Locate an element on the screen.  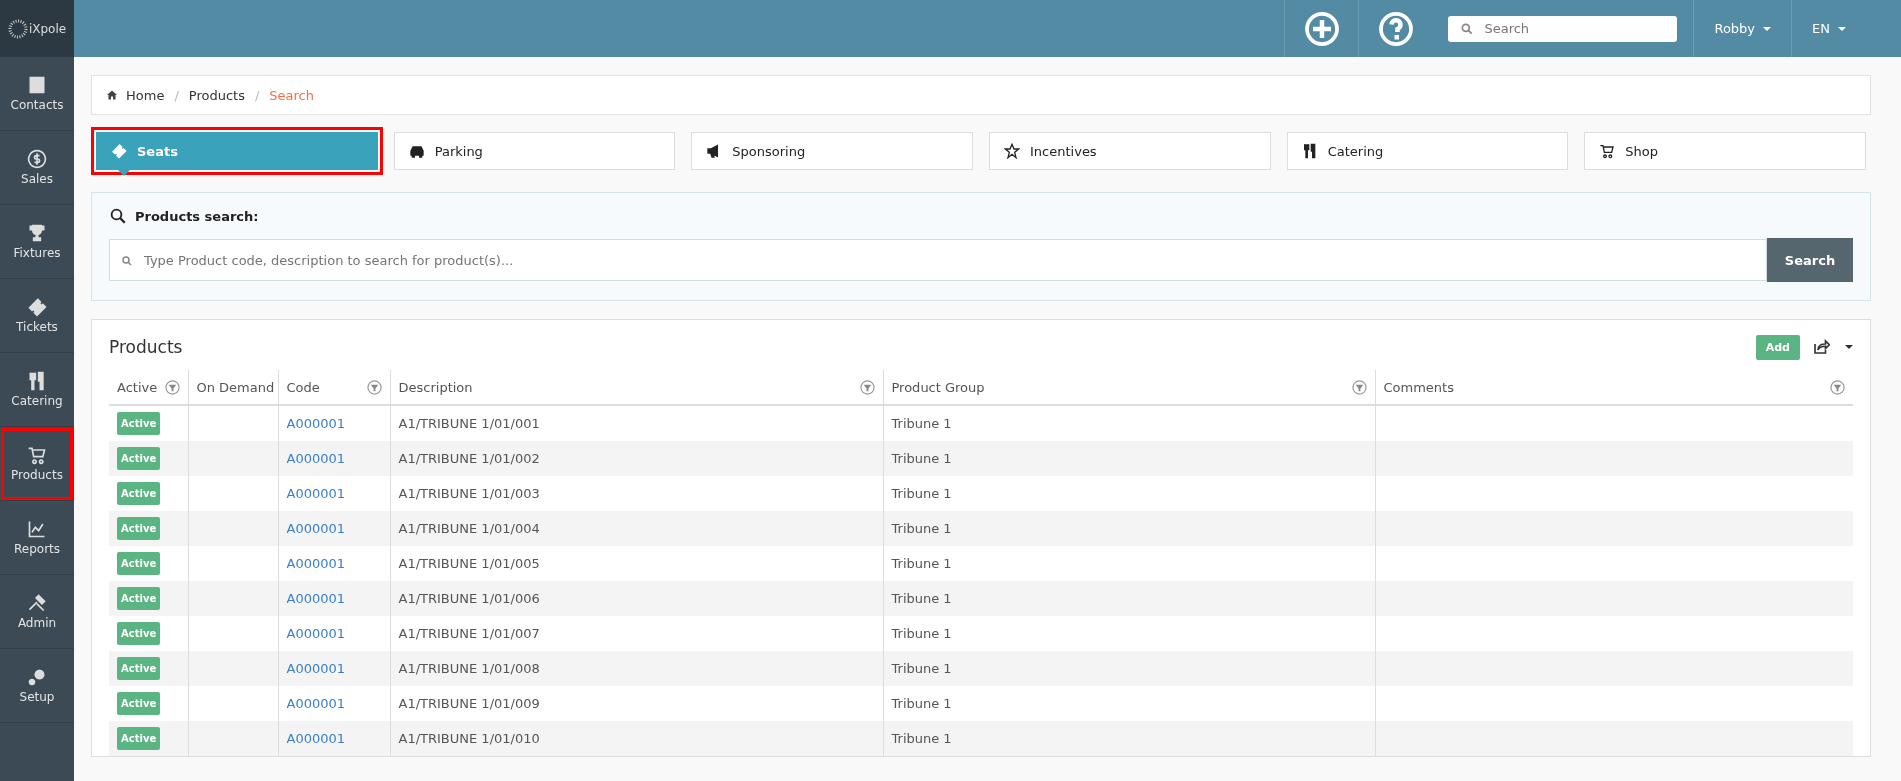
dollar-icon is located at coordinates (37, 159).